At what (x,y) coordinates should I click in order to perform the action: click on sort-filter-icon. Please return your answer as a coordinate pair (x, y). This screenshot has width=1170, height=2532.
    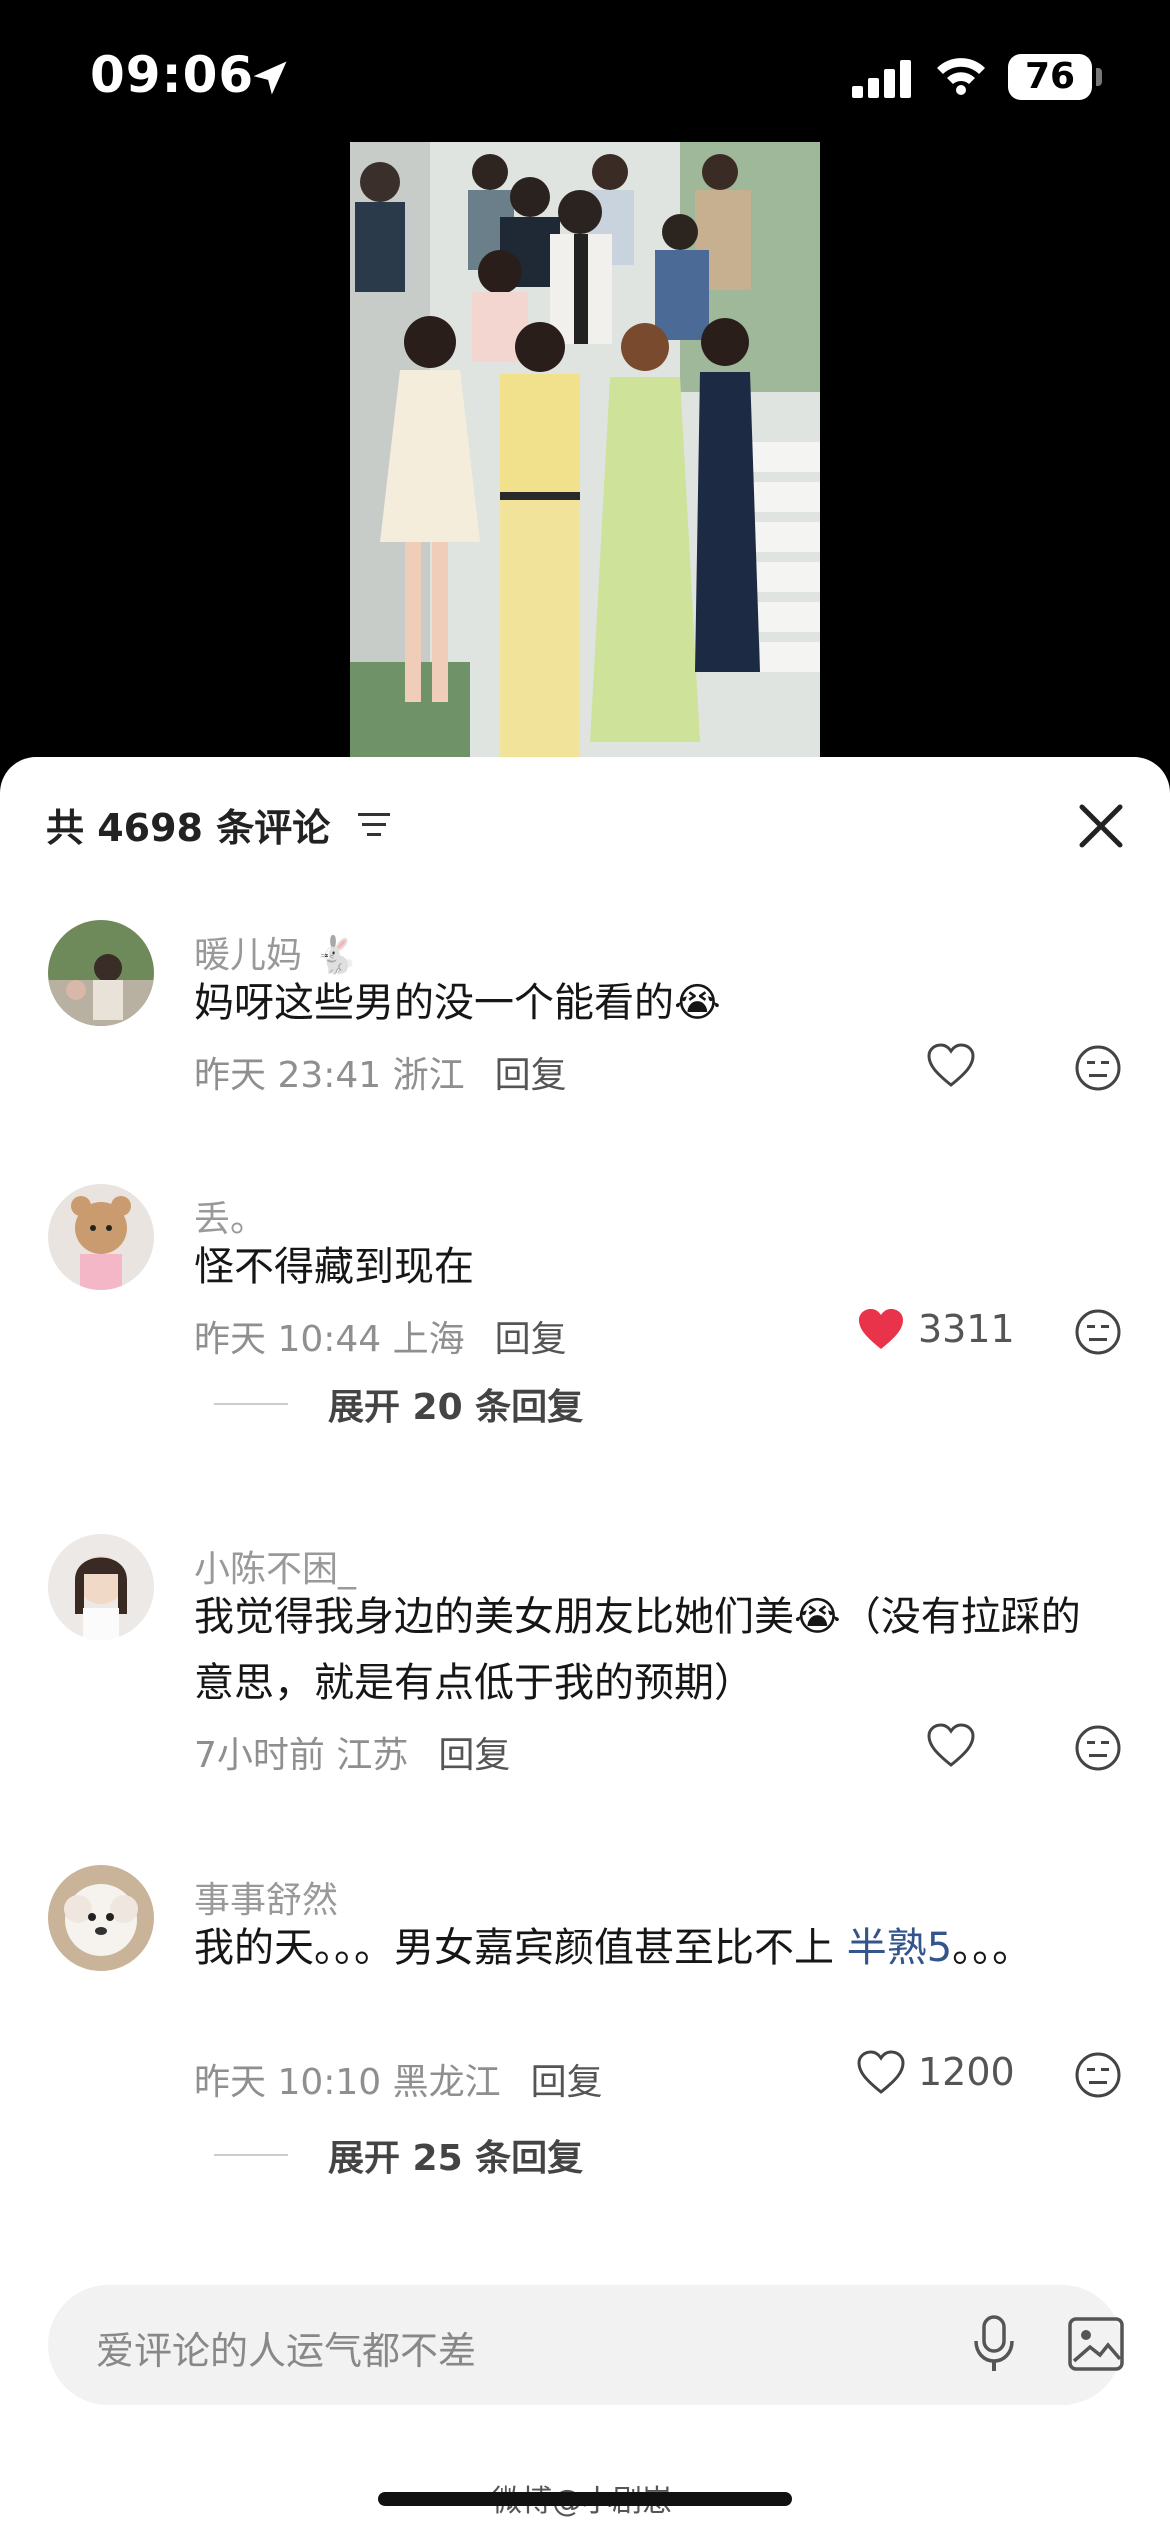
    Looking at the image, I should click on (374, 825).